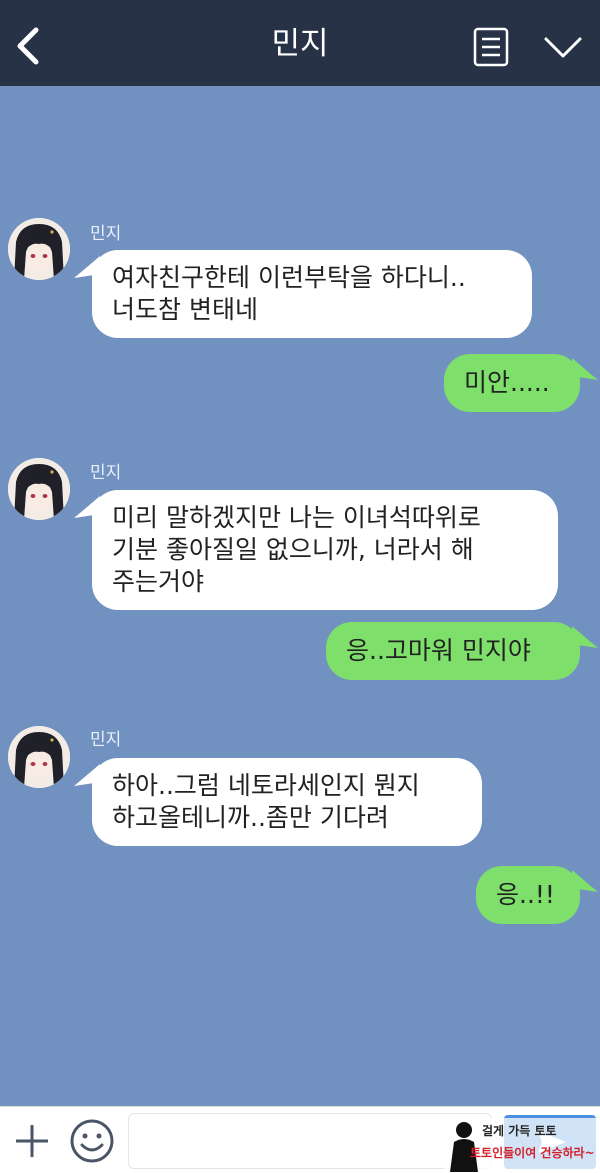  I want to click on watermark-line2: 토토인들이여 건승하라~, so click(532, 1153).